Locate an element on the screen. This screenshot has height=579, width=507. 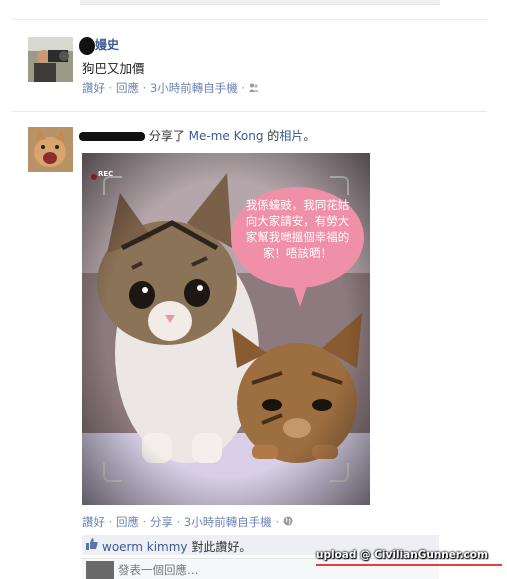
post-actions: 讚好 · 回應 · 3小時前轉自手機 · is located at coordinates (170, 88).